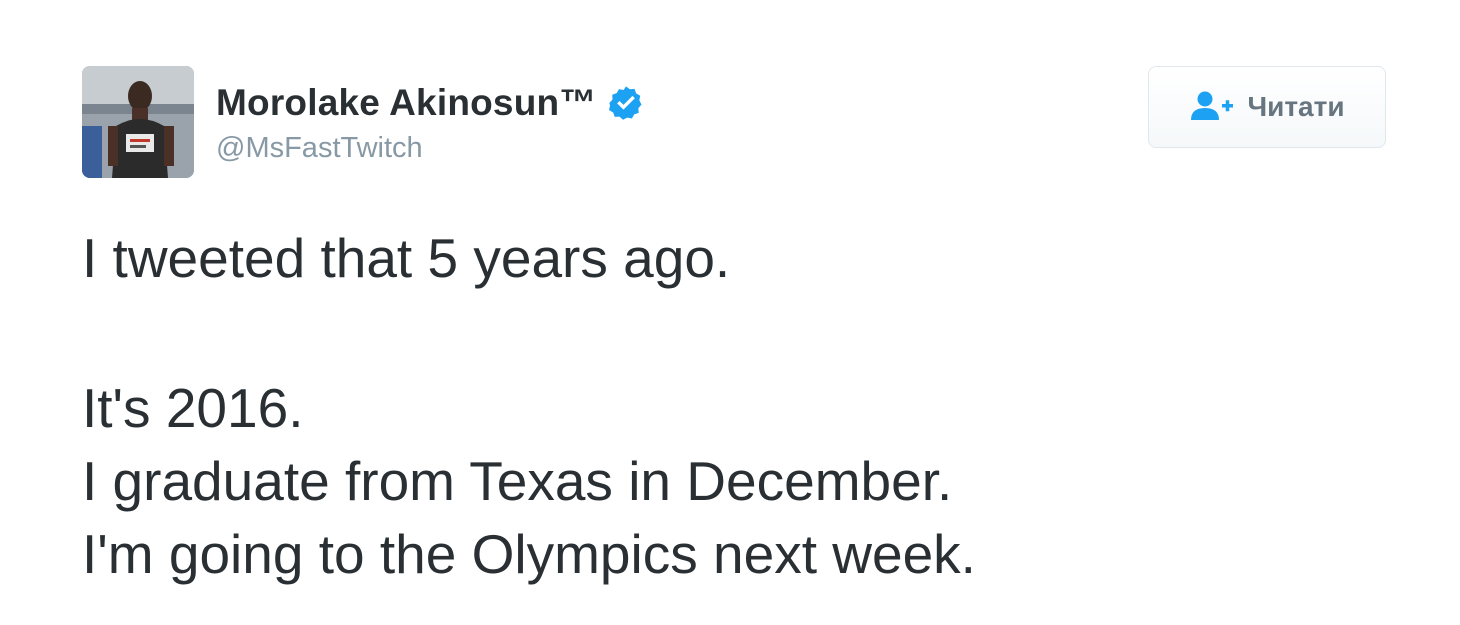  What do you see at coordinates (406, 258) in the screenshot?
I see `tweet-text-line: I tweeted that 5 years ago.` at bounding box center [406, 258].